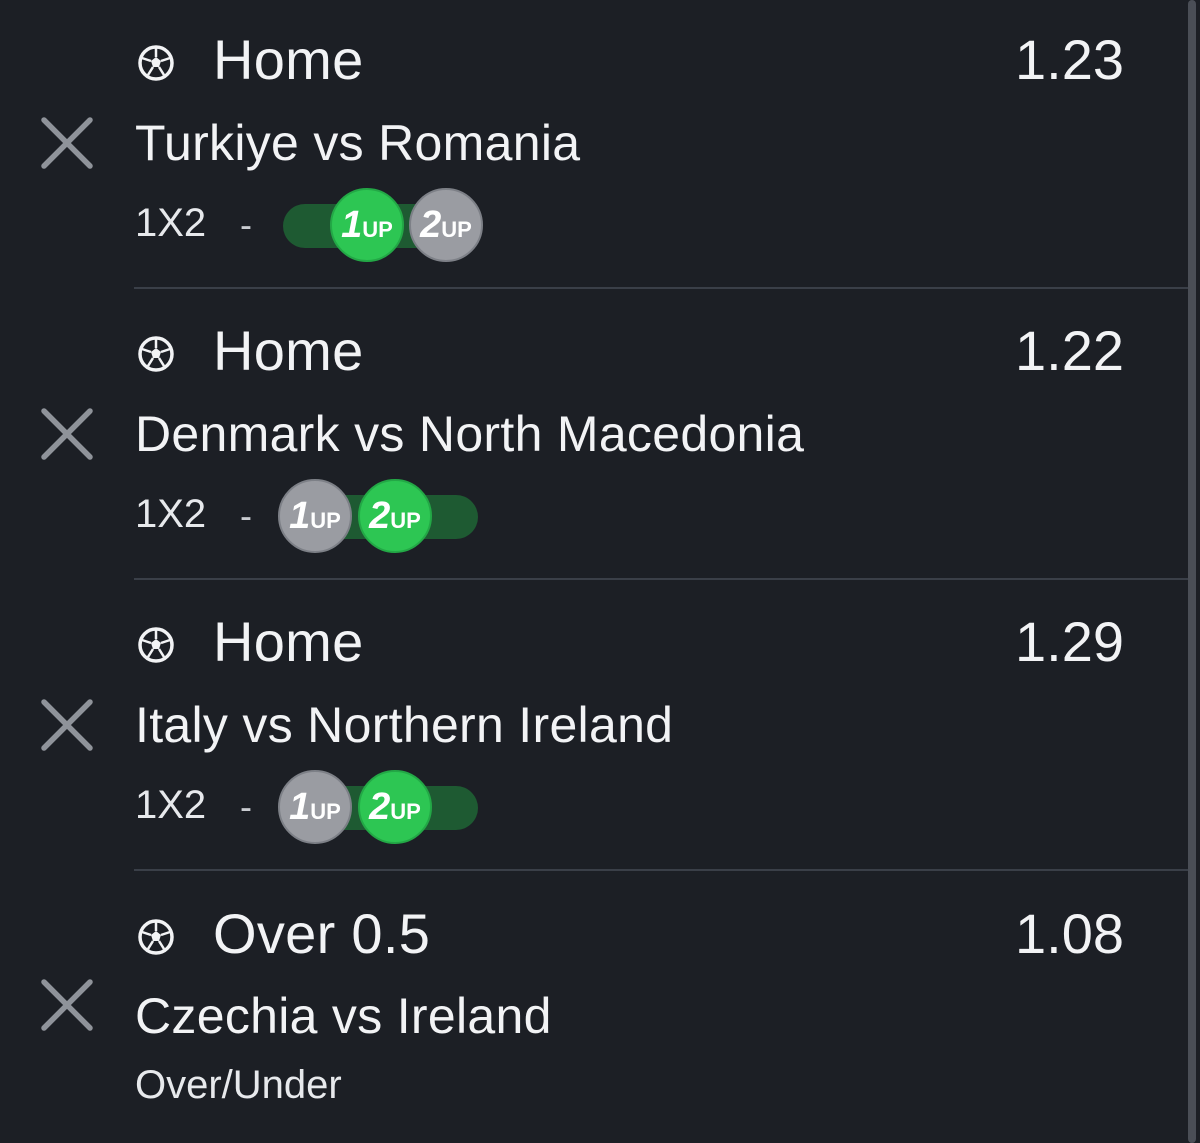 Image resolution: width=1200 pixels, height=1143 pixels. I want to click on selection-label: Over 0.5, so click(322, 933).